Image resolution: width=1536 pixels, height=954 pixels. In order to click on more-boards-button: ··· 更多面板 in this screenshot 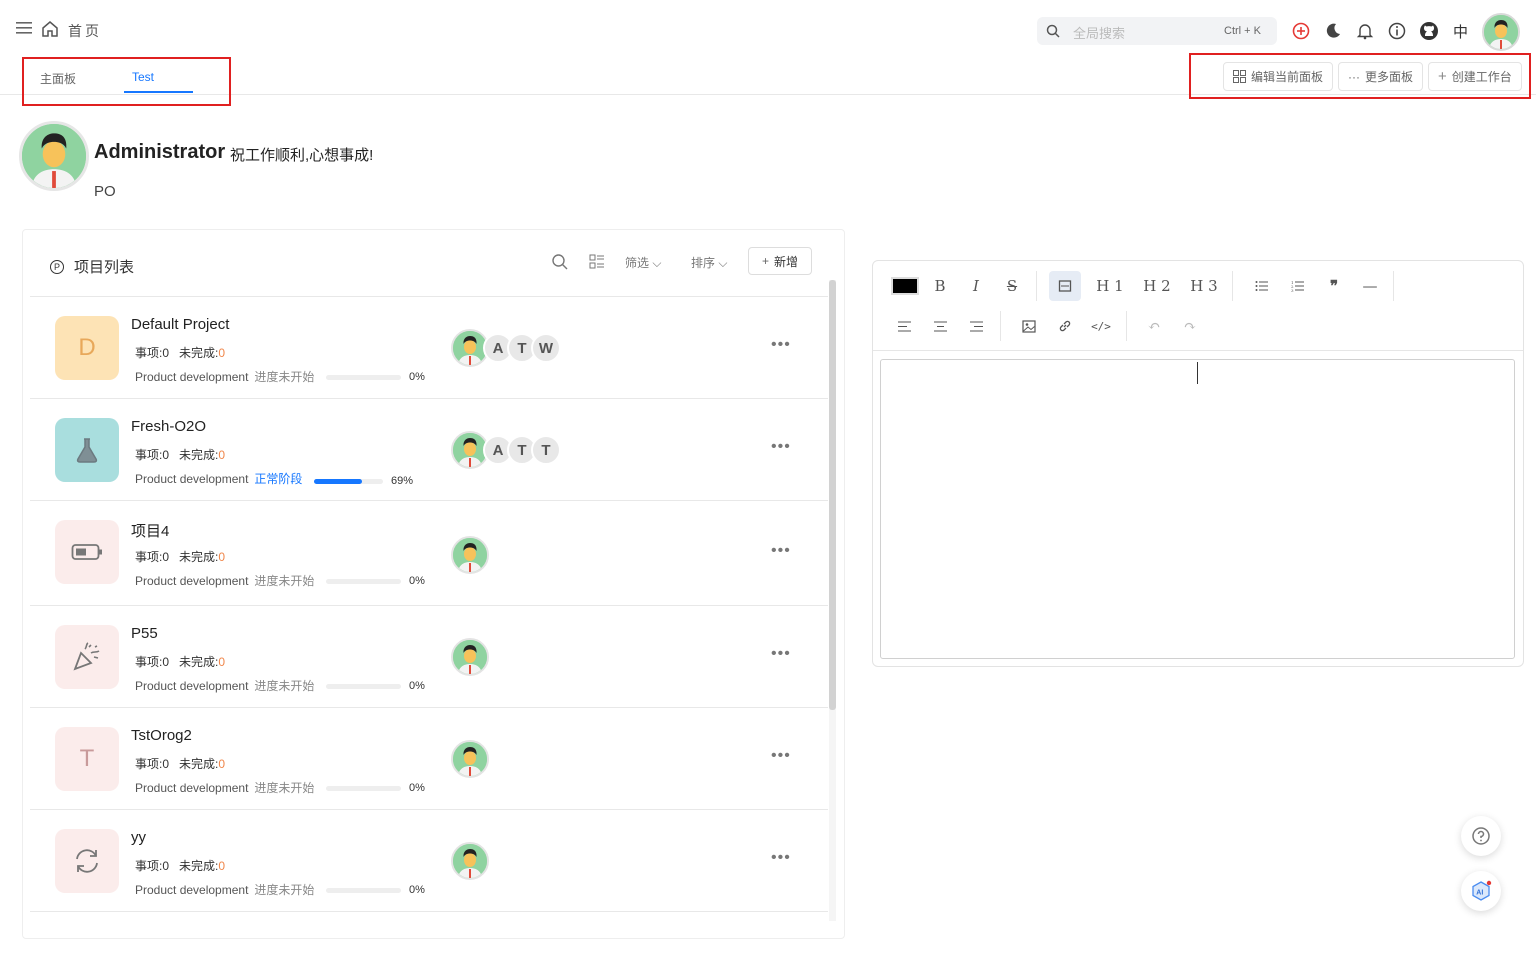, I will do `click(1381, 76)`.